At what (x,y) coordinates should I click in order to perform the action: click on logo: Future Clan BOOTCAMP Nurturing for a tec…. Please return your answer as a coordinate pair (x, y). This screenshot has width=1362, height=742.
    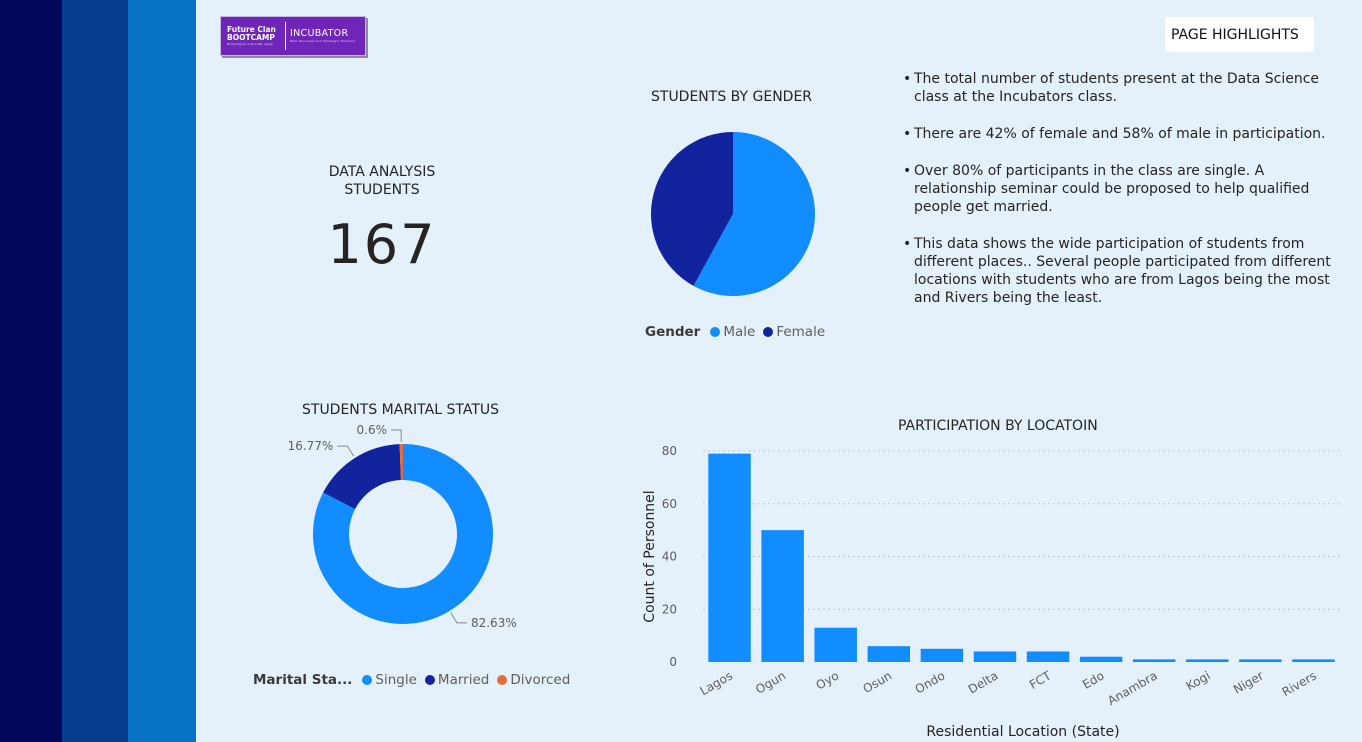
    Looking at the image, I should click on (293, 36).